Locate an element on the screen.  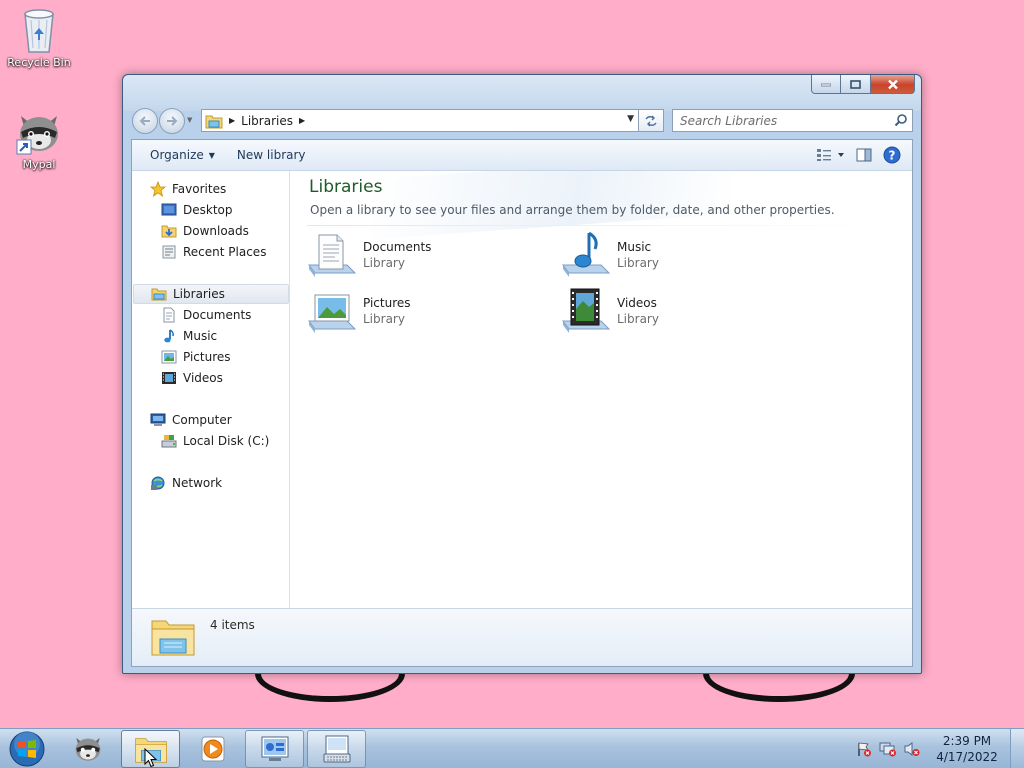
search-input is located at coordinates (780, 120).